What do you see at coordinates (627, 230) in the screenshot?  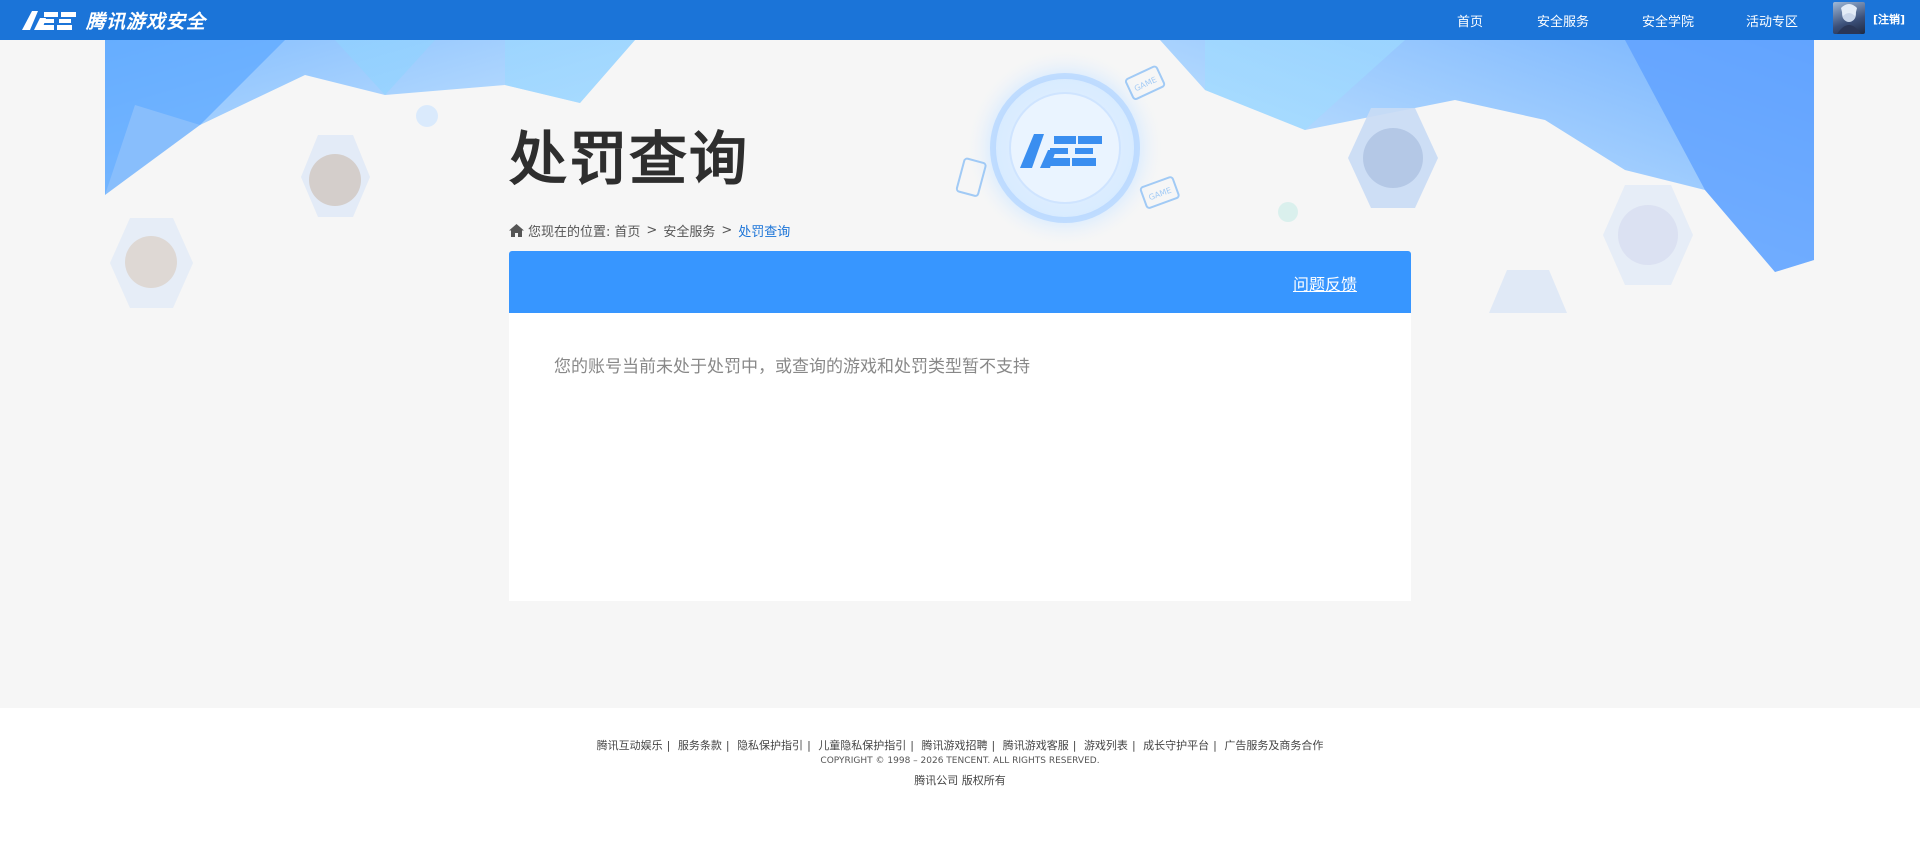 I see `breadcrumb-home: 首页` at bounding box center [627, 230].